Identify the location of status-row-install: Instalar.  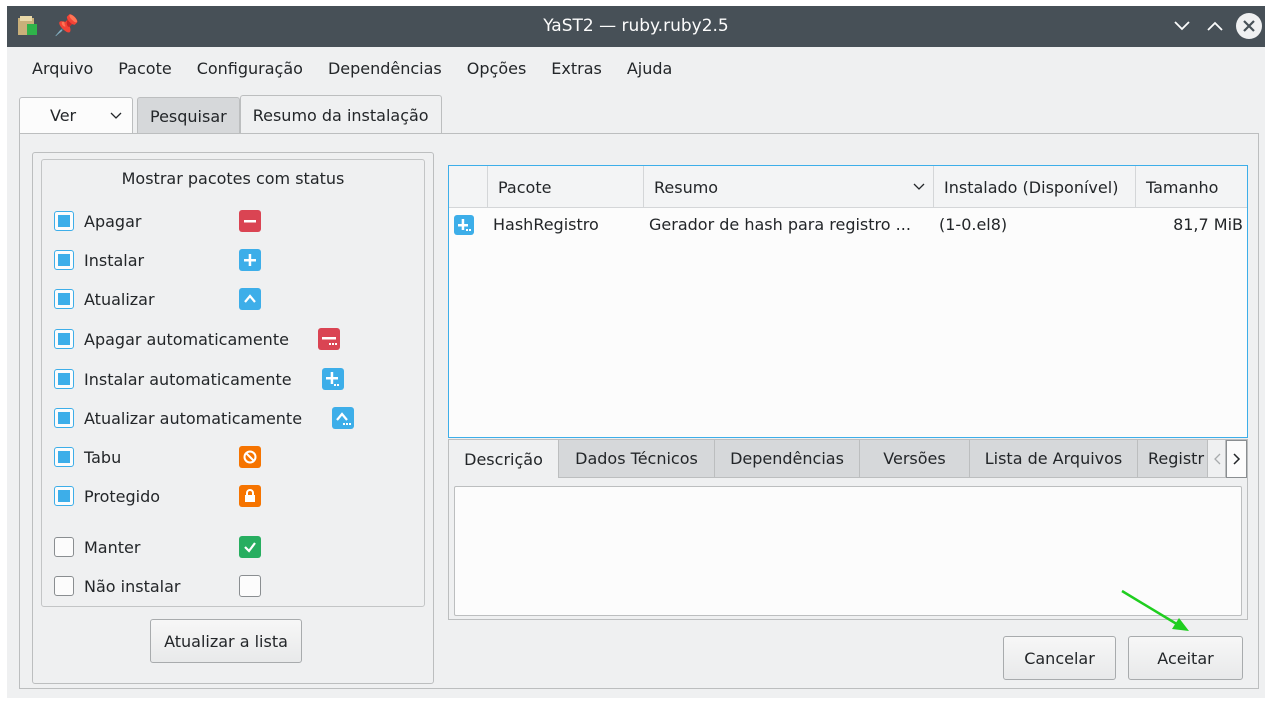
(99, 260).